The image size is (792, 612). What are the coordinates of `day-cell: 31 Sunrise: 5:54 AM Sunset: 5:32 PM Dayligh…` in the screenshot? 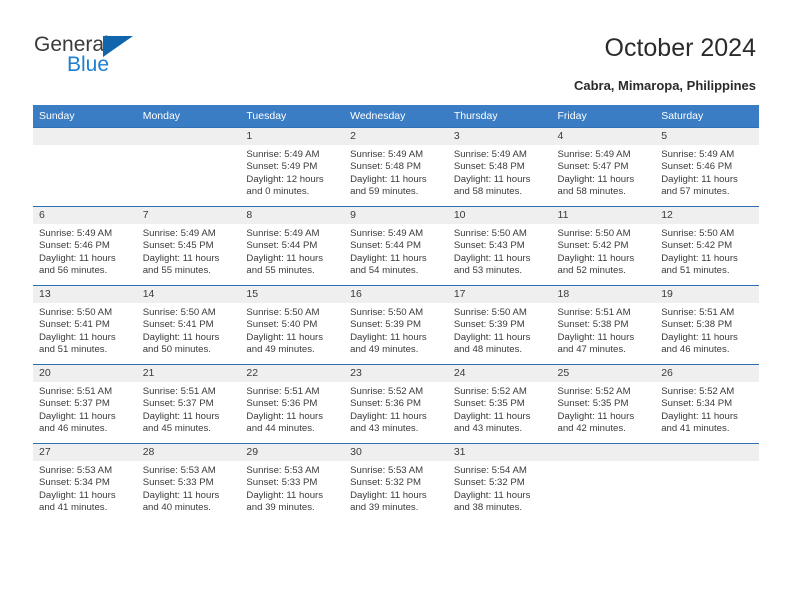 It's located at (499, 482).